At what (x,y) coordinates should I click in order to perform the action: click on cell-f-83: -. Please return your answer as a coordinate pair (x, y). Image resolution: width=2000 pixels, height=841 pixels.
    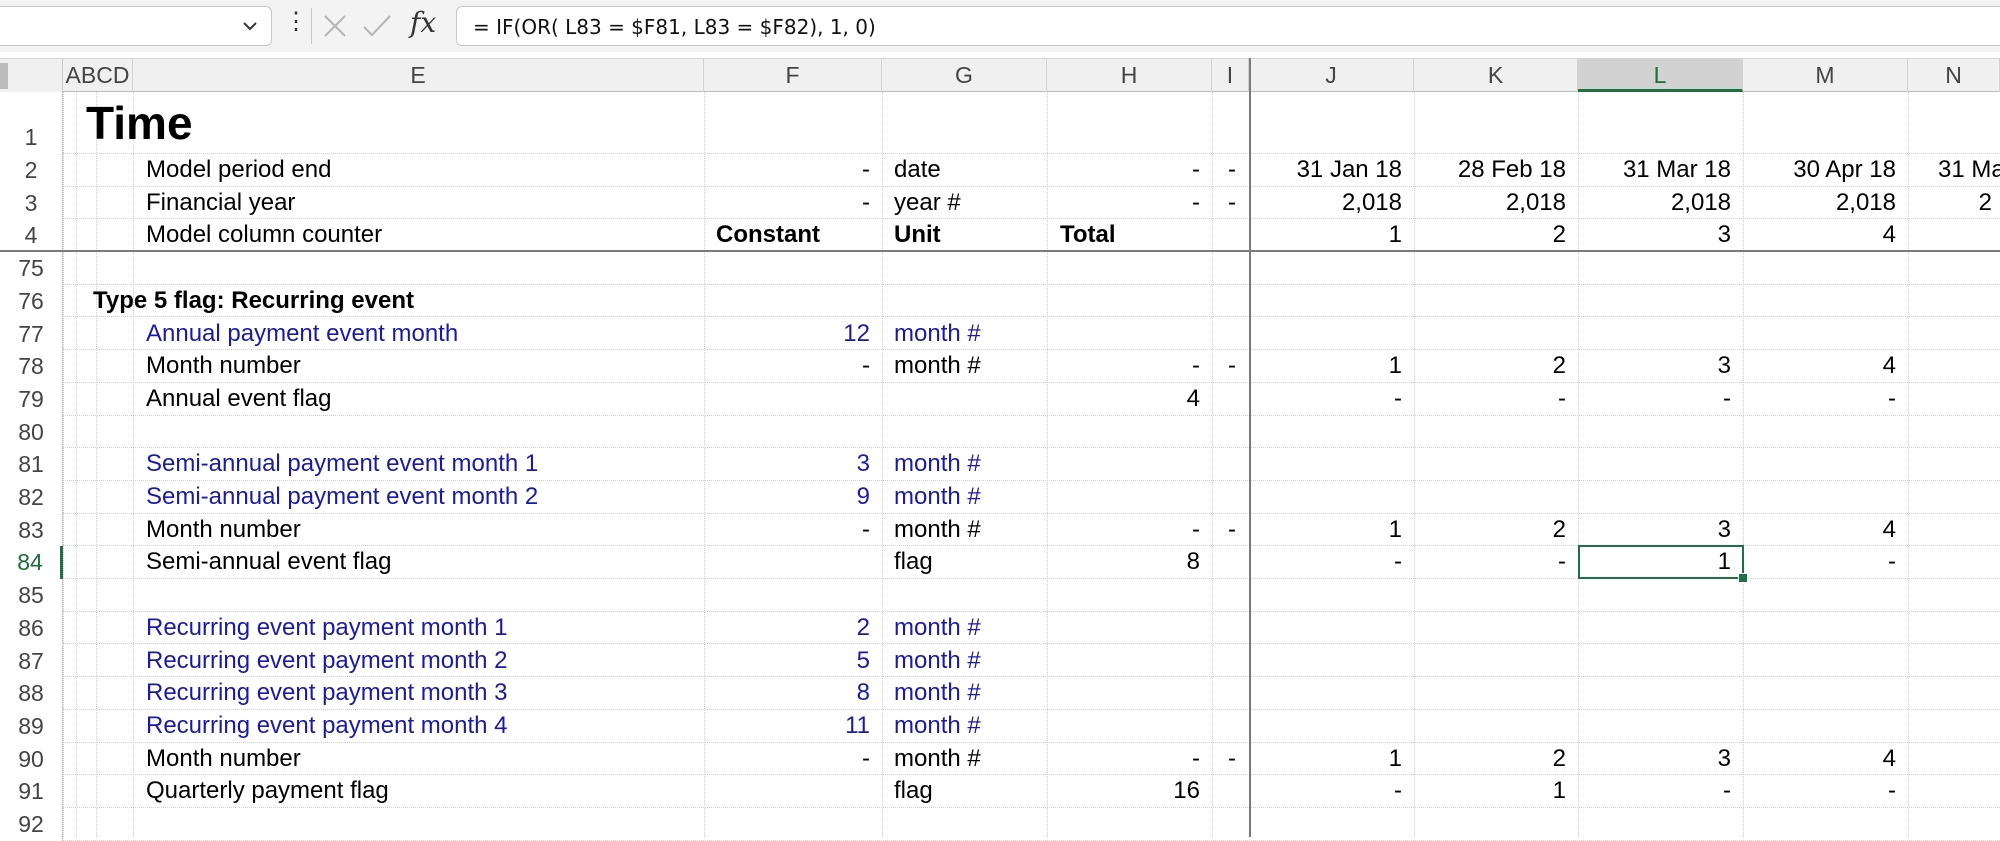
    Looking at the image, I should click on (793, 530).